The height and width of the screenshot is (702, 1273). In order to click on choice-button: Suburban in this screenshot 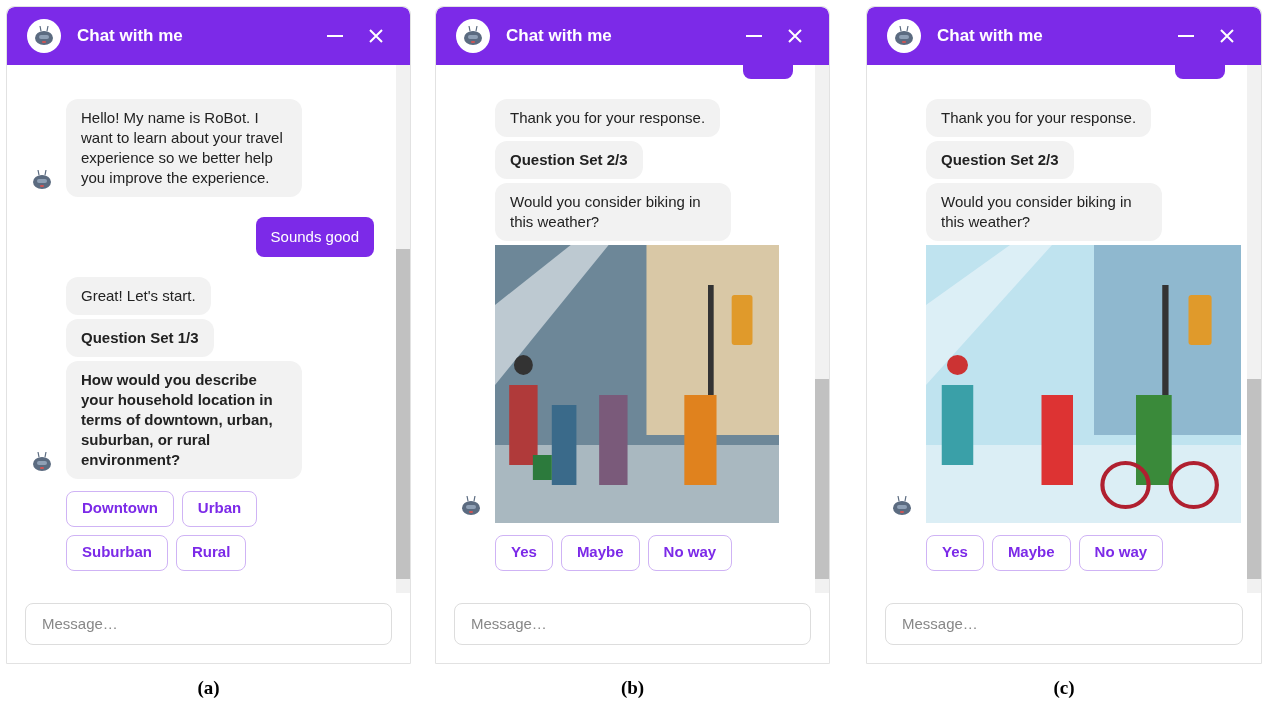, I will do `click(117, 552)`.